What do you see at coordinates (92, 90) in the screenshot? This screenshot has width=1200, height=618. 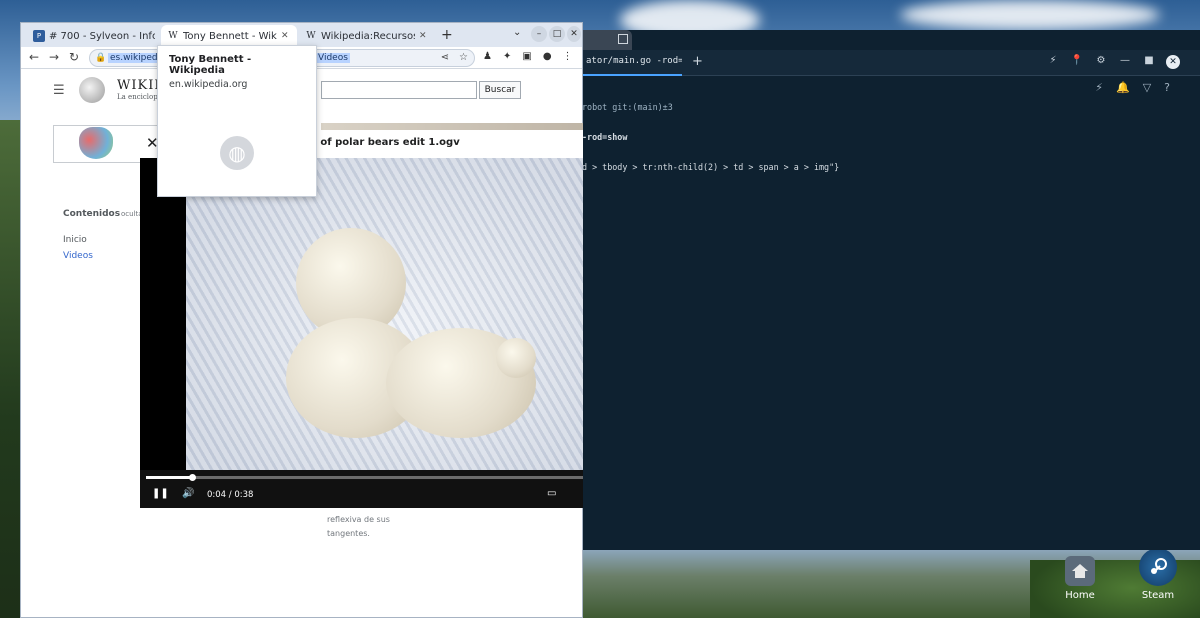 I see `wikipedia-globe-logo` at bounding box center [92, 90].